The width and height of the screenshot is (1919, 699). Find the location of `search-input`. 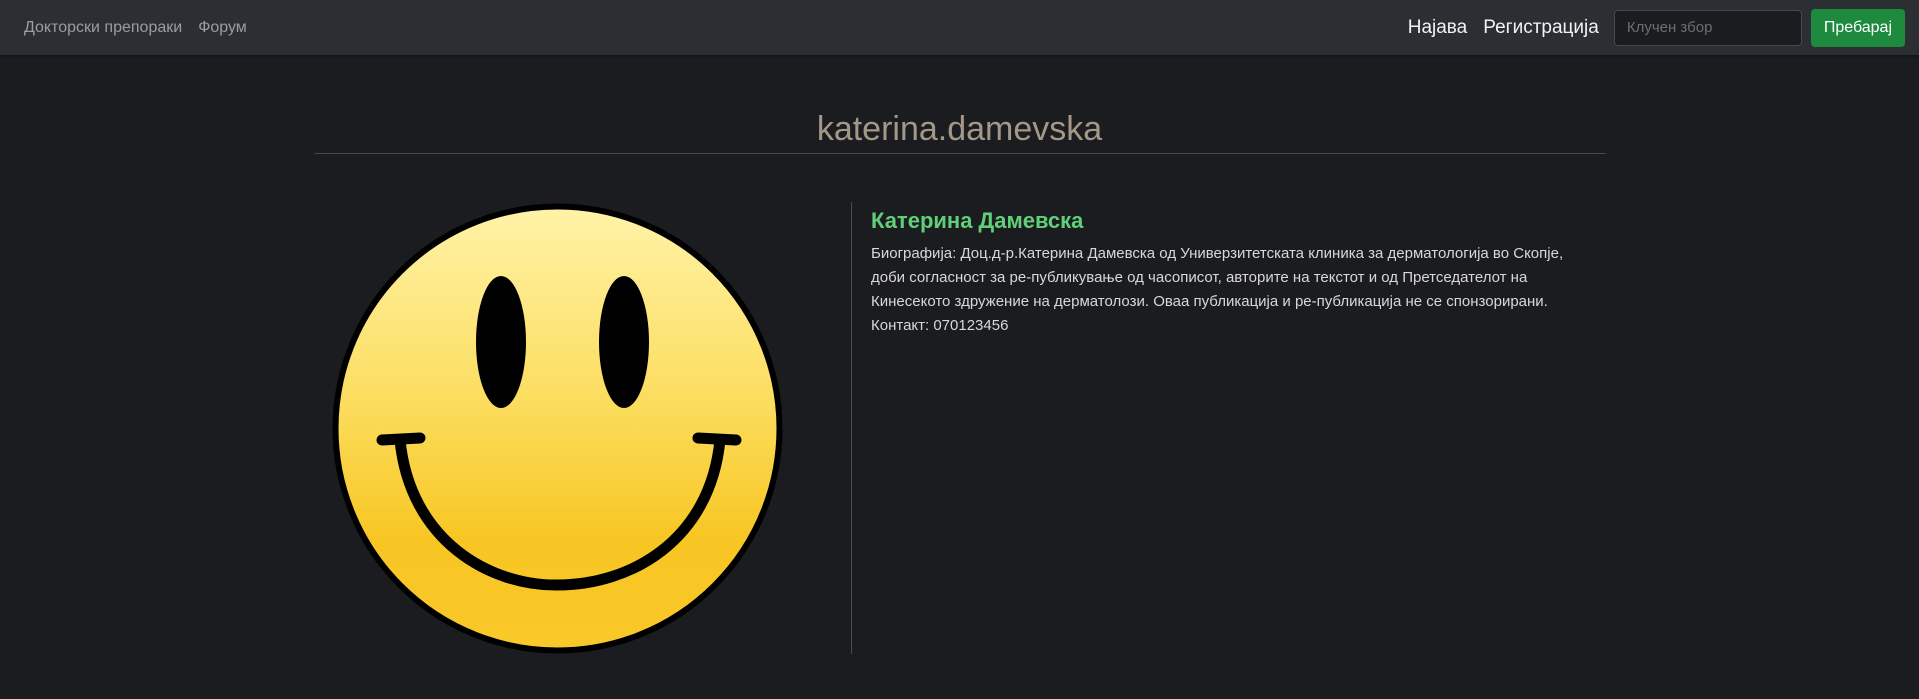

search-input is located at coordinates (1707, 27).